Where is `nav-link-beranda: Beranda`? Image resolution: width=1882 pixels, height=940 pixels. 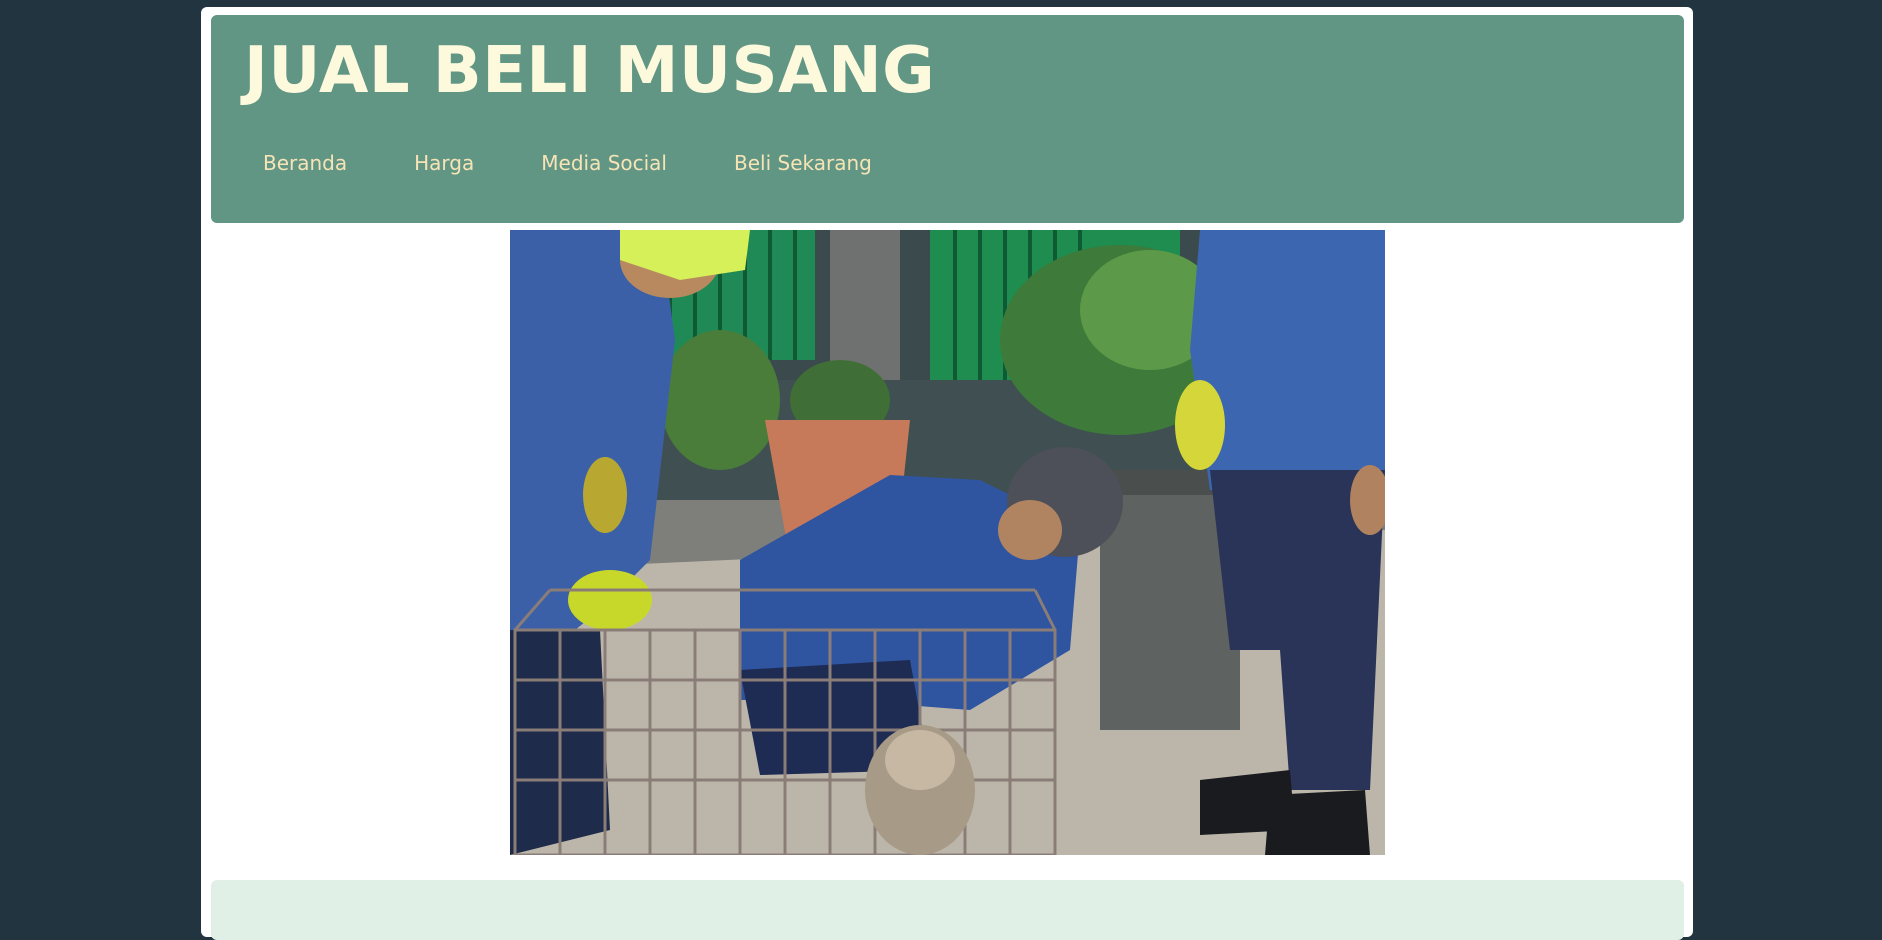 nav-link-beranda: Beranda is located at coordinates (305, 163).